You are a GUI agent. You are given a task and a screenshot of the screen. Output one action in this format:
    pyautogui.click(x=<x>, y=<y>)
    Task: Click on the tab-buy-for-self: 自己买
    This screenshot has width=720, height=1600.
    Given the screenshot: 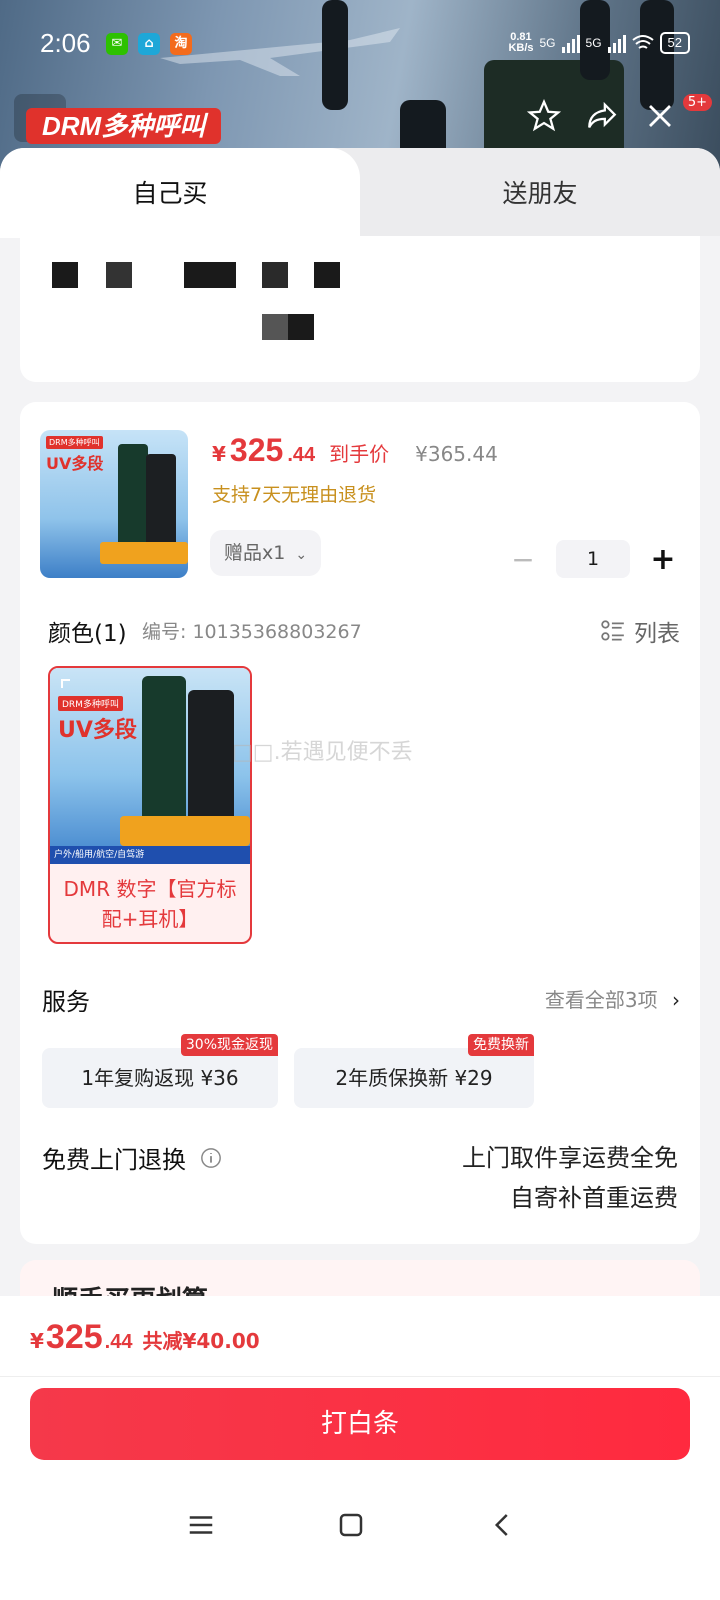 What is the action you would take?
    pyautogui.click(x=180, y=193)
    